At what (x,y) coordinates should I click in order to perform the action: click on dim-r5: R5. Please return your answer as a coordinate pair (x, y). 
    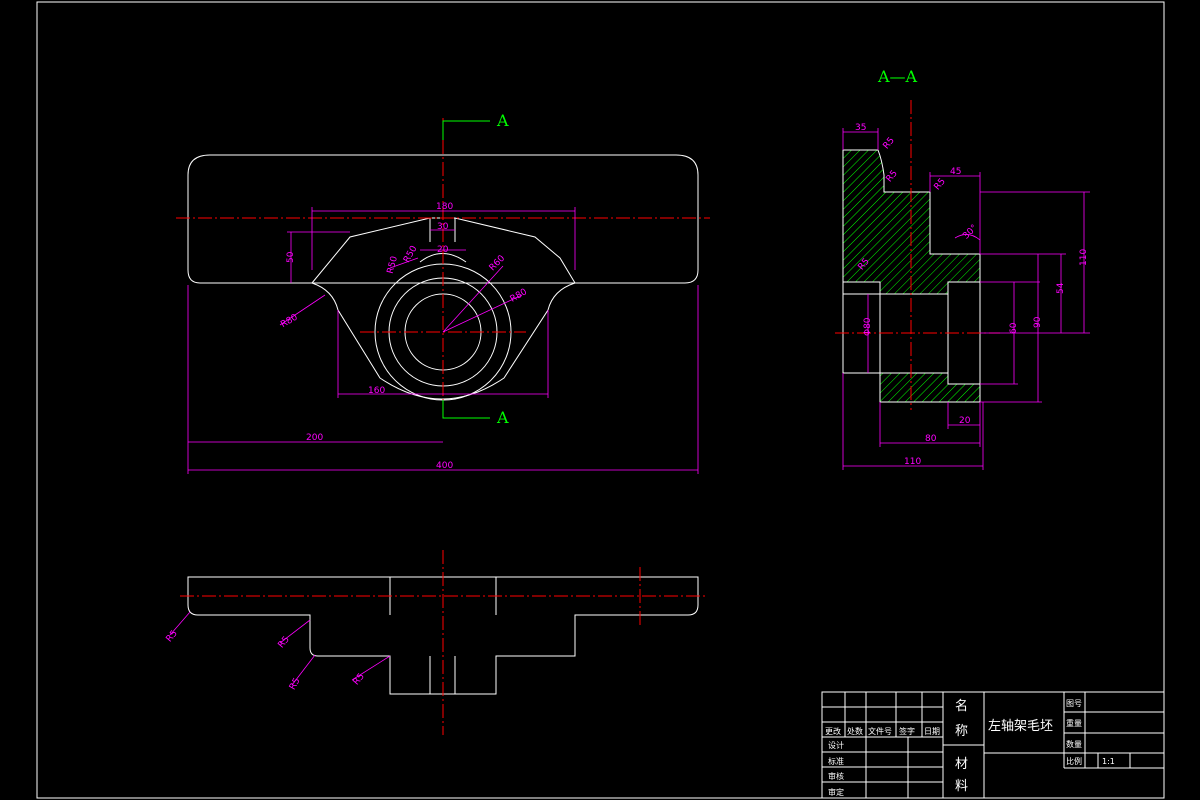
    Looking at the image, I should click on (891, 177).